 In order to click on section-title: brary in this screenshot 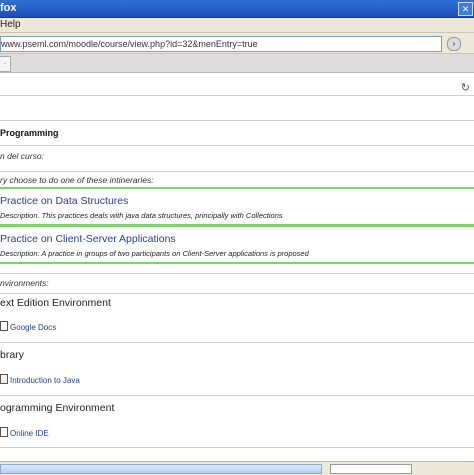, I will do `click(12, 355)`.